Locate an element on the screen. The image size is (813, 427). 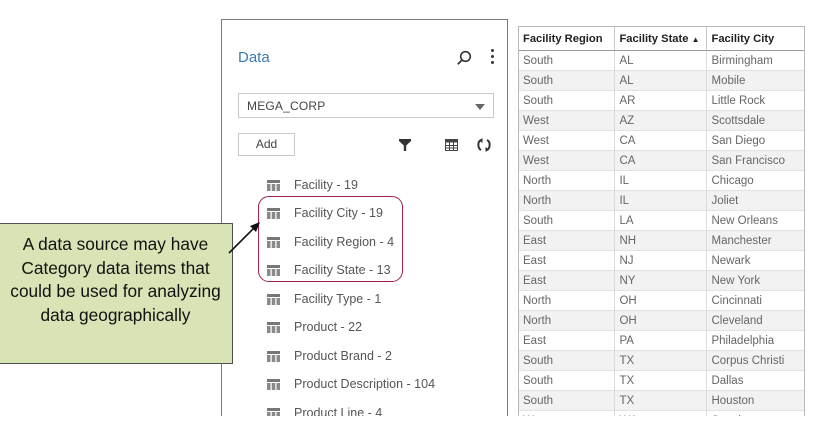
data-item-label: Facility - 19 is located at coordinates (326, 185).